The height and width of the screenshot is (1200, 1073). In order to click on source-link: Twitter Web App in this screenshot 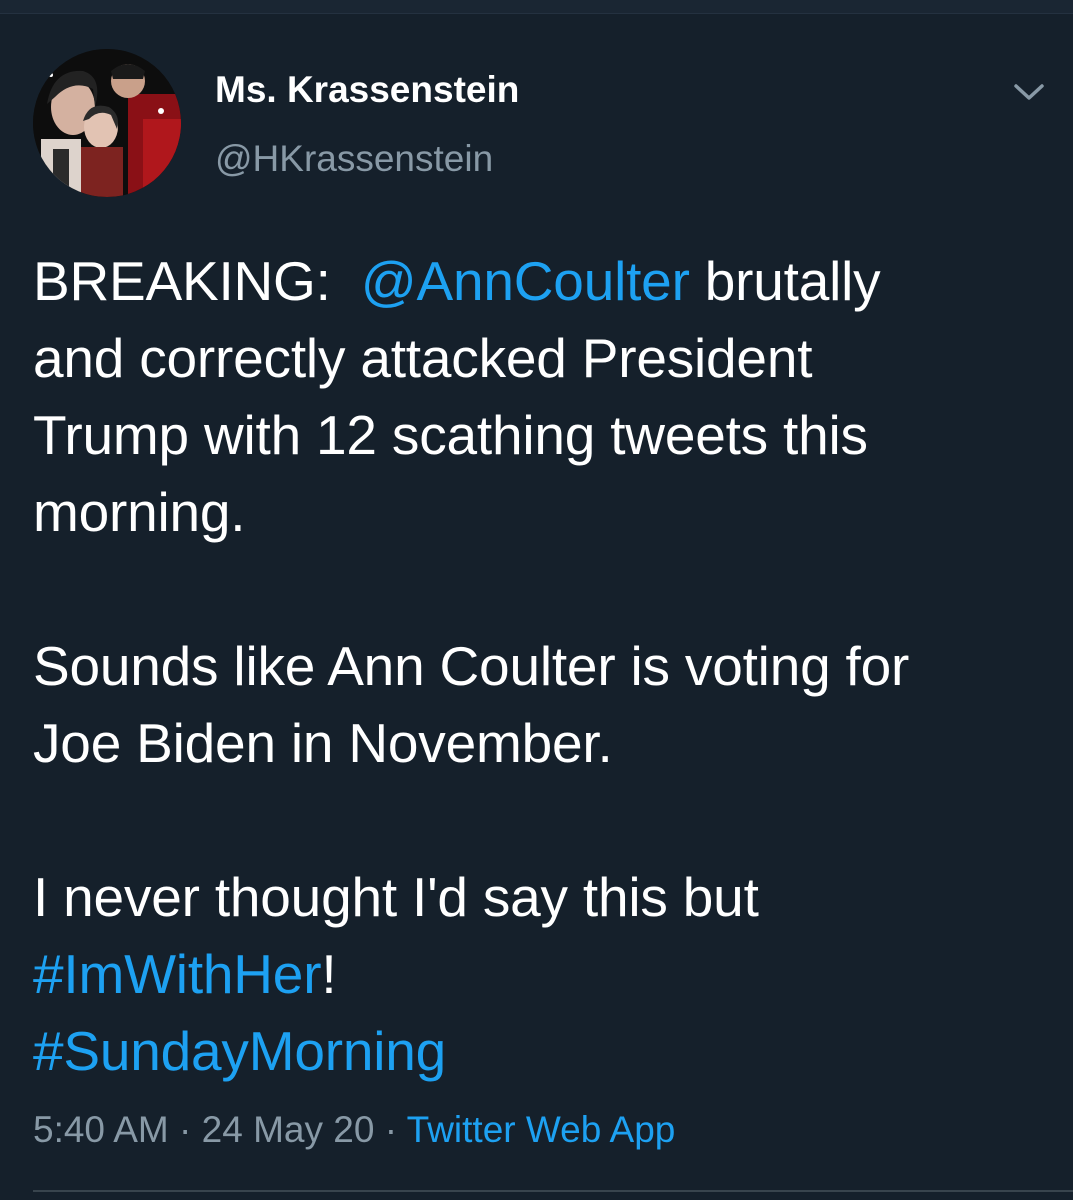, I will do `click(541, 1129)`.